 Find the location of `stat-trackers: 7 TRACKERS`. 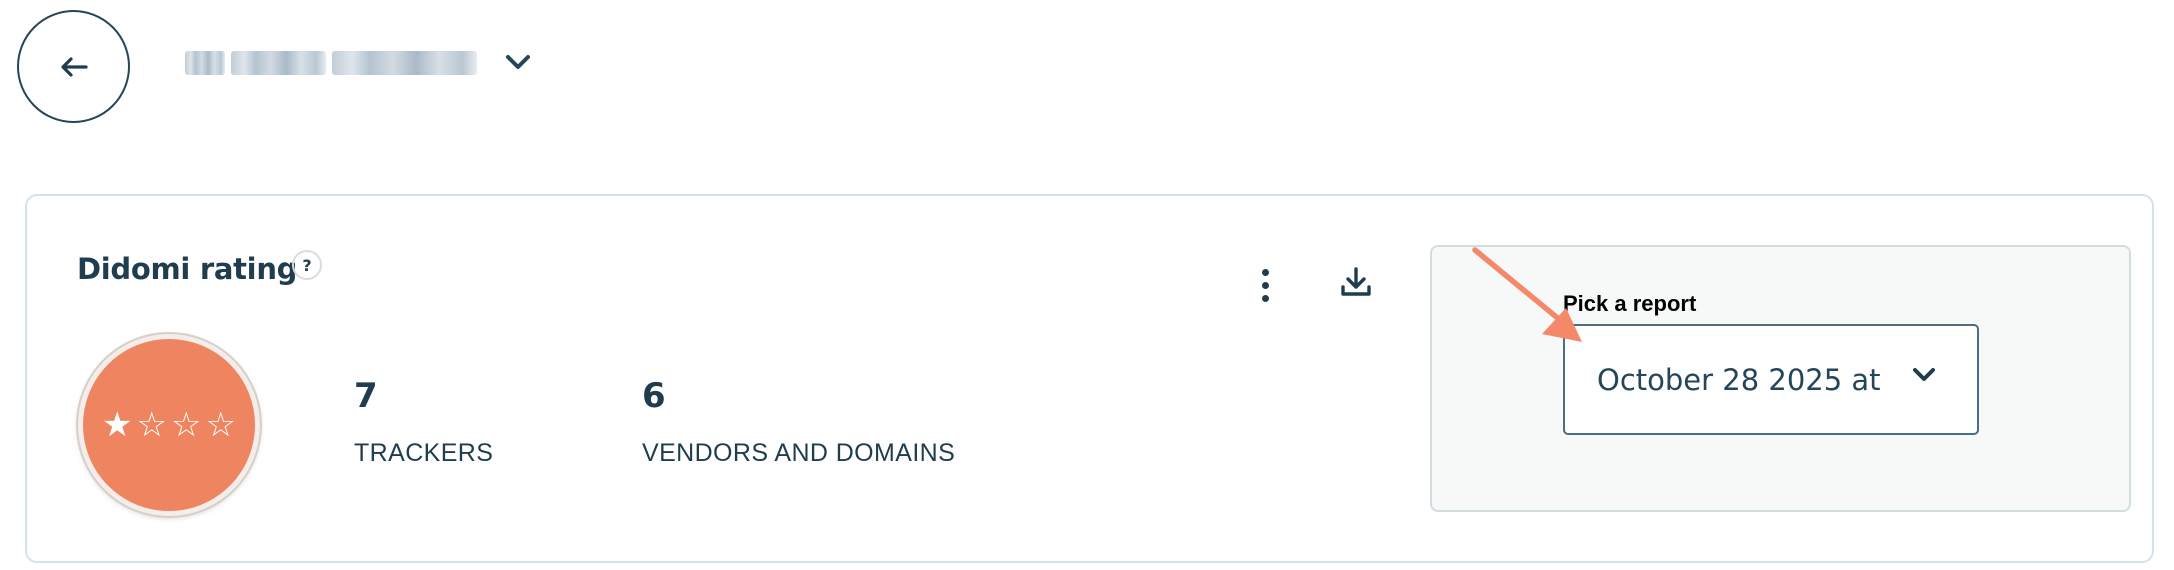

stat-trackers: 7 TRACKERS is located at coordinates (423, 423).